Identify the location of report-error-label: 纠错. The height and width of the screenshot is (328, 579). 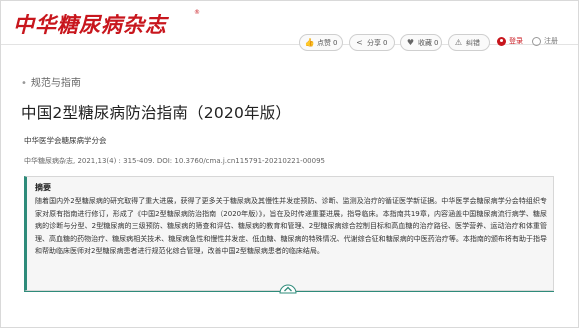
(473, 42).